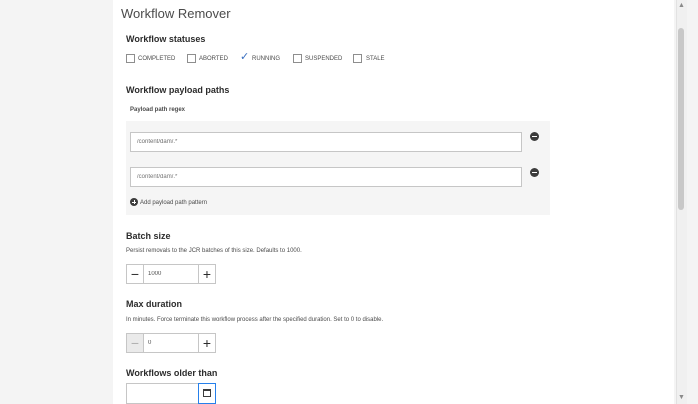 The image size is (698, 404). I want to click on payload-regex-label: Payload path regex, so click(158, 110).